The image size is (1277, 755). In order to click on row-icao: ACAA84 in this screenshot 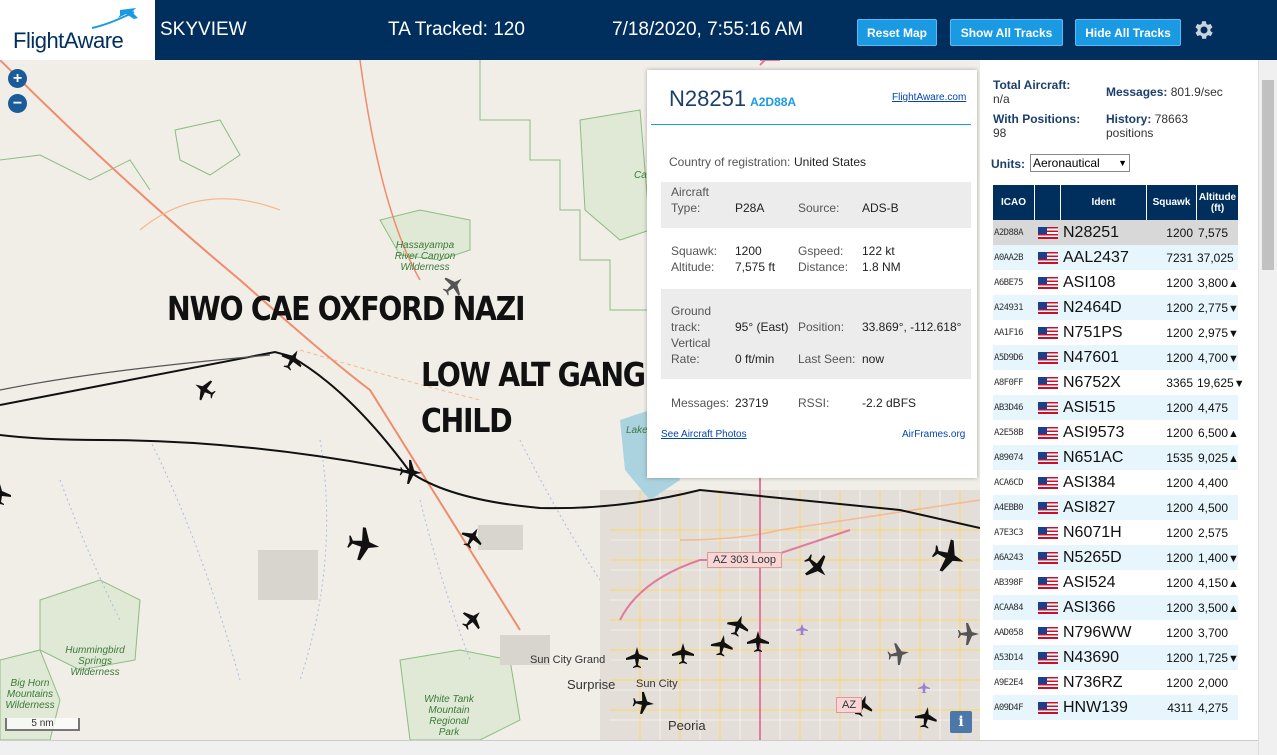, I will do `click(1009, 607)`.